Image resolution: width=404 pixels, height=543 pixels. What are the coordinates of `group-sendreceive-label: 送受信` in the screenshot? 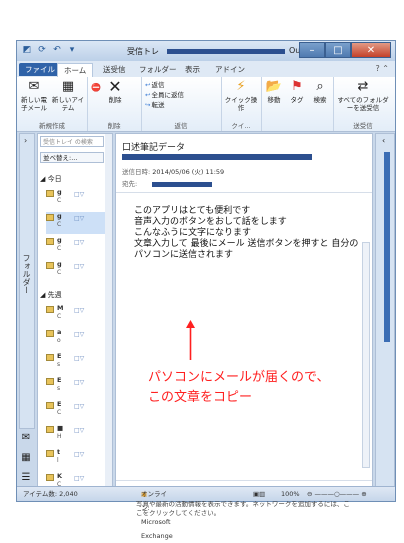 It's located at (363, 126).